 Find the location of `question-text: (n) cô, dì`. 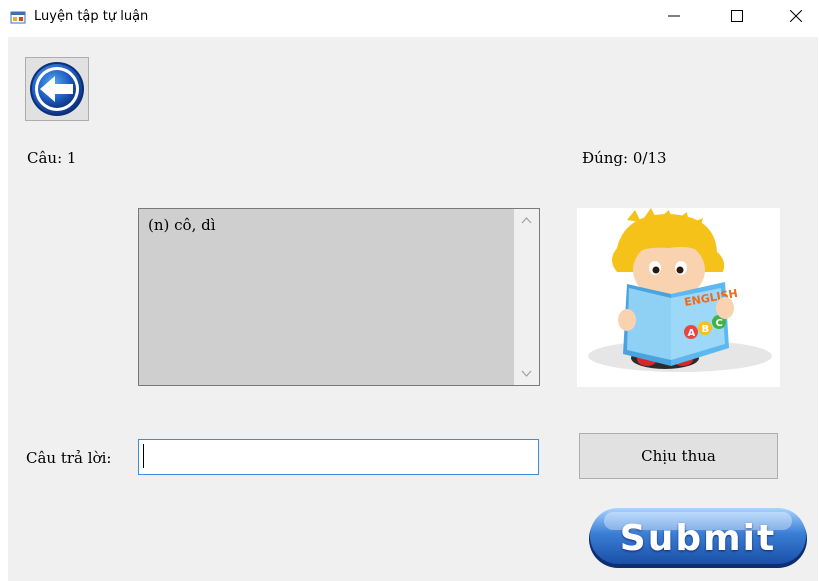

question-text: (n) cô, dì is located at coordinates (182, 225).